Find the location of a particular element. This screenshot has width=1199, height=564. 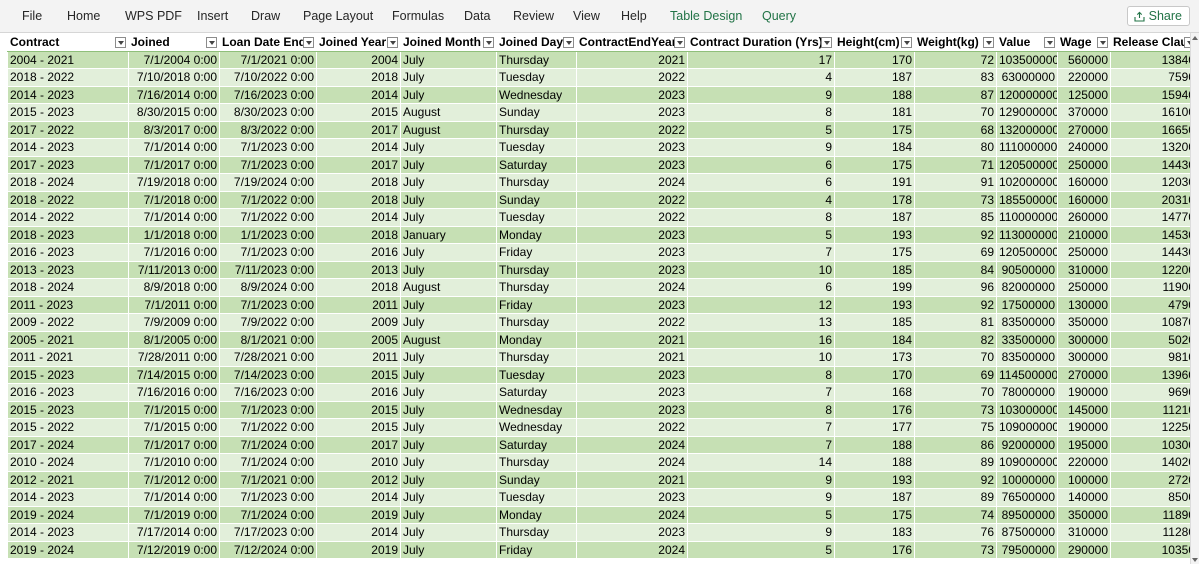

table-cell: 140000 is located at coordinates (1084, 497).